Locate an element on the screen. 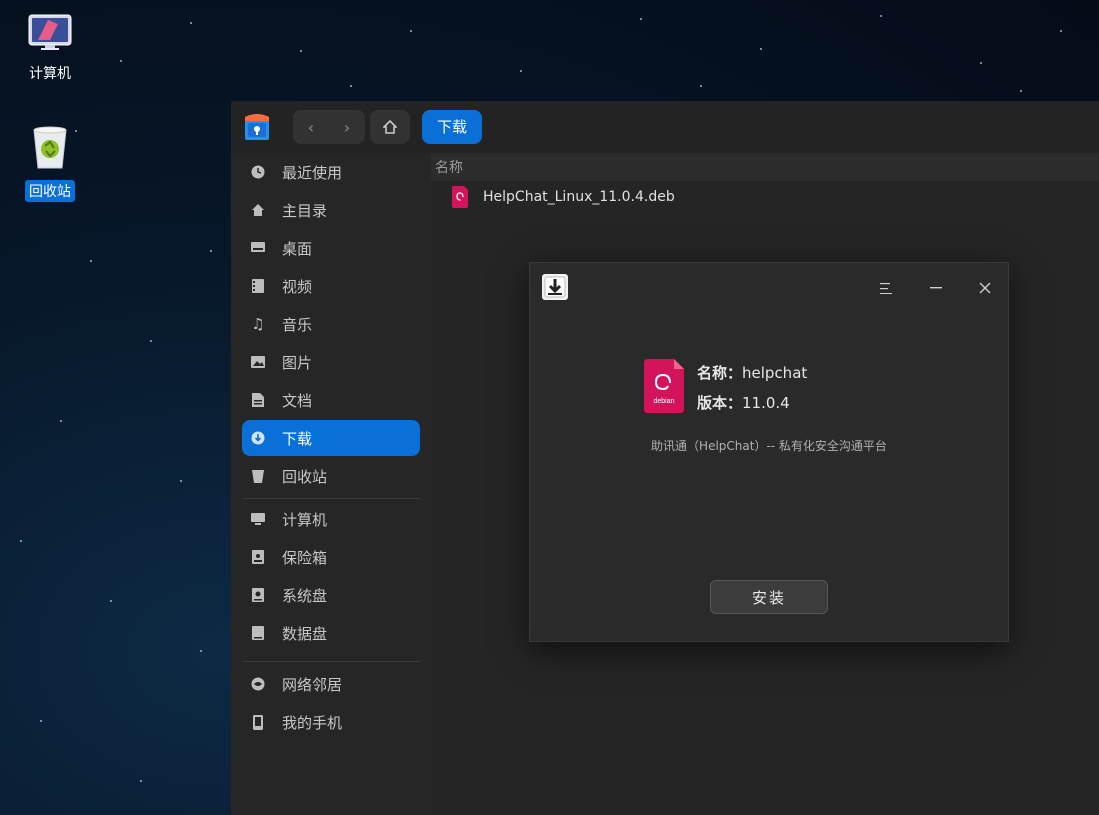 This screenshot has height=815, width=1099. back-button: ‹ is located at coordinates (311, 127).